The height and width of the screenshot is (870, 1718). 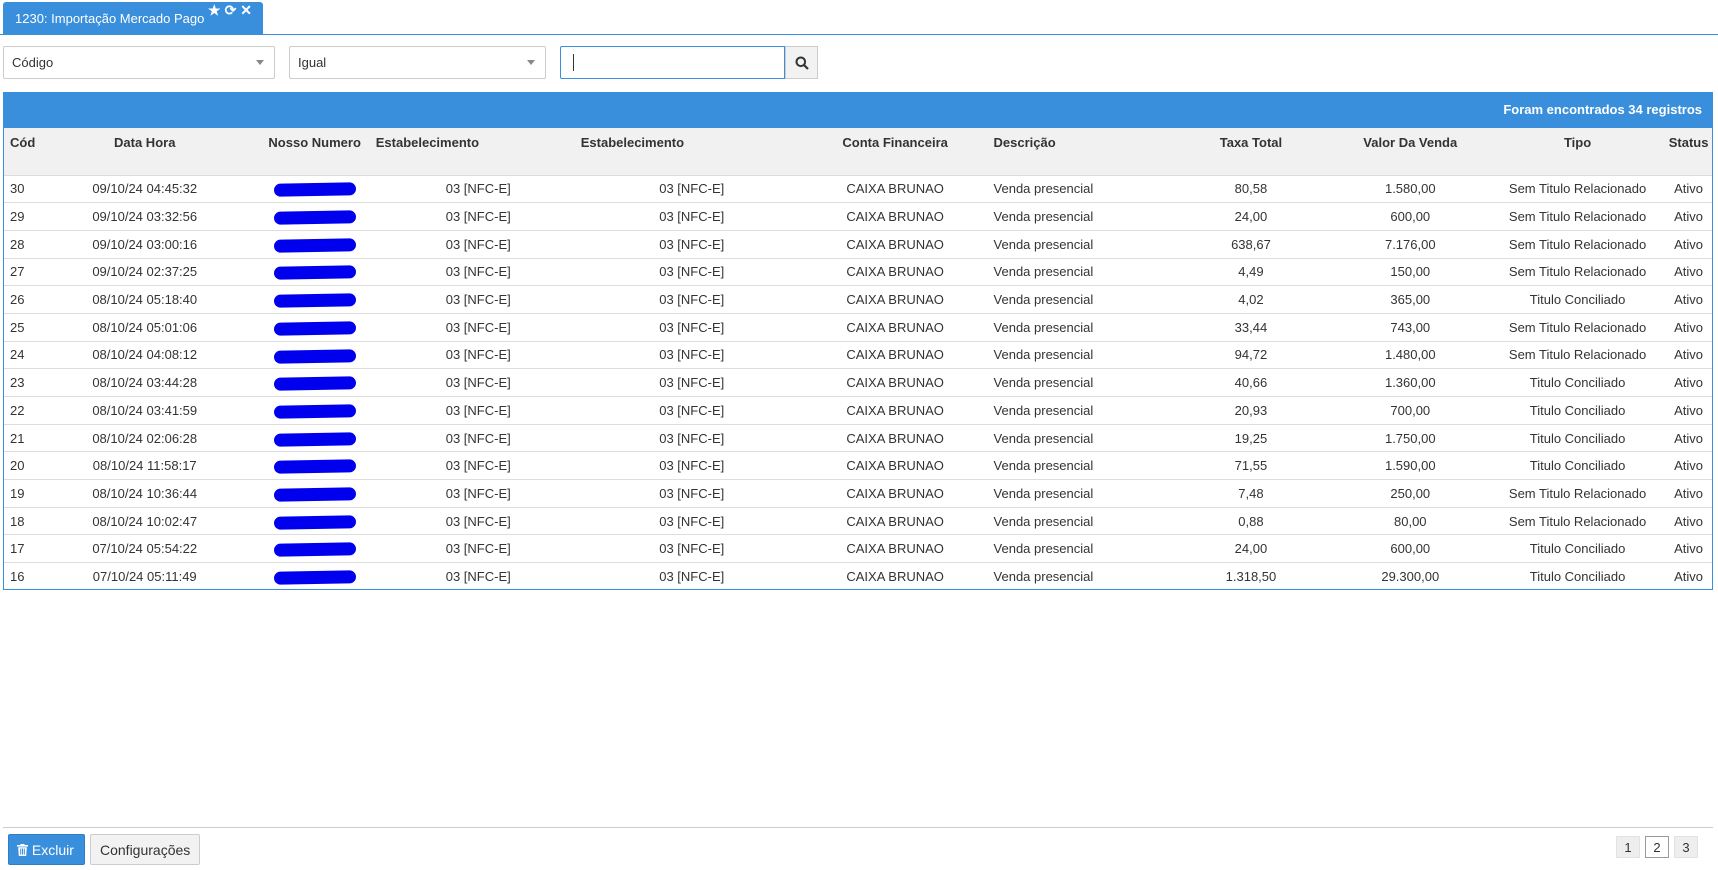 I want to click on column-header-descricao: Descrição, so click(x=1079, y=151).